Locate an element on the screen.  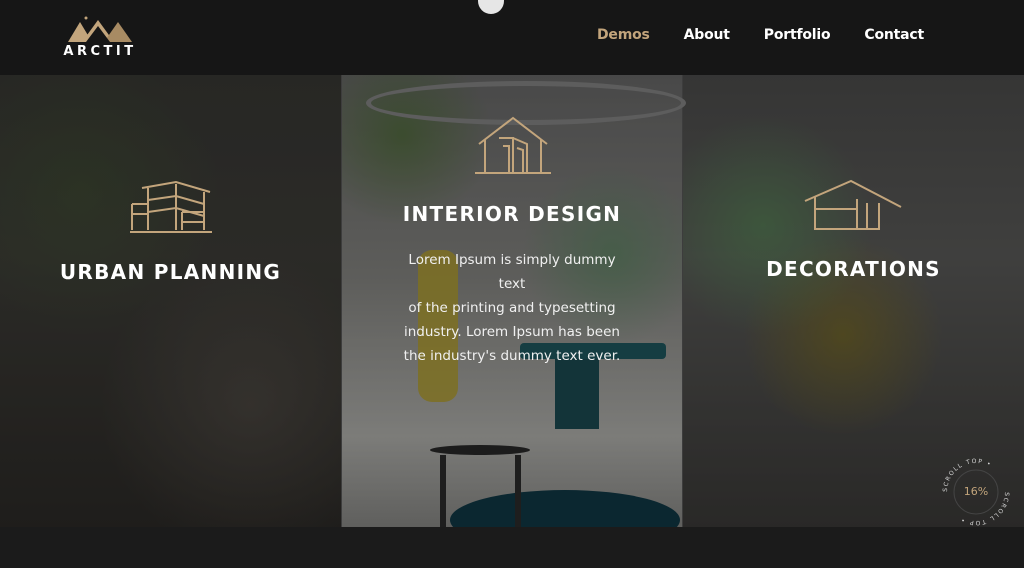
building-icon is located at coordinates (171, 206).